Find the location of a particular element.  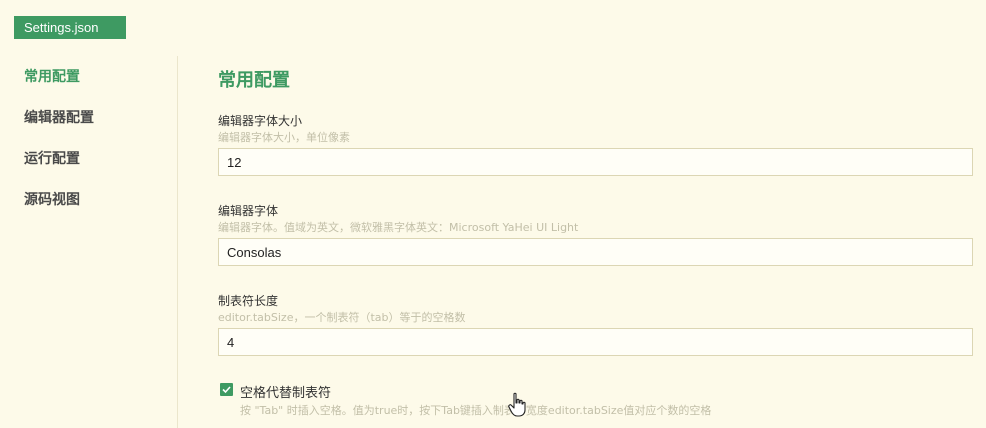

field-label: 编辑器字体 is located at coordinates (248, 211).